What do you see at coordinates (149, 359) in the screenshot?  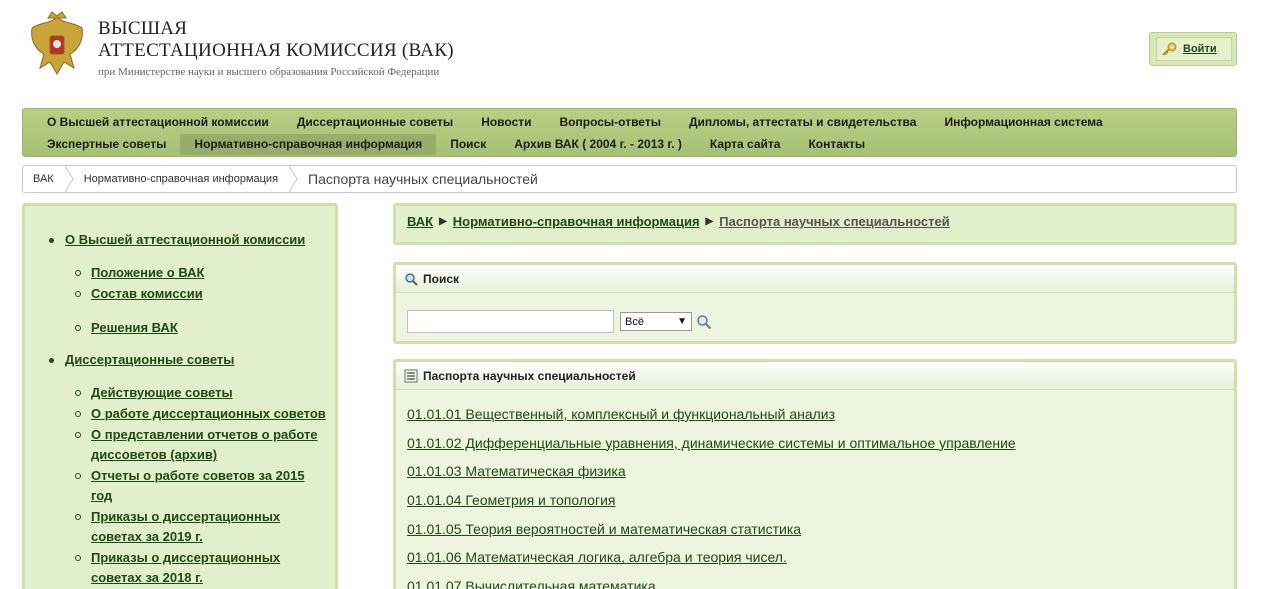 I see `sidebar-section-link: Диссертационные советы` at bounding box center [149, 359].